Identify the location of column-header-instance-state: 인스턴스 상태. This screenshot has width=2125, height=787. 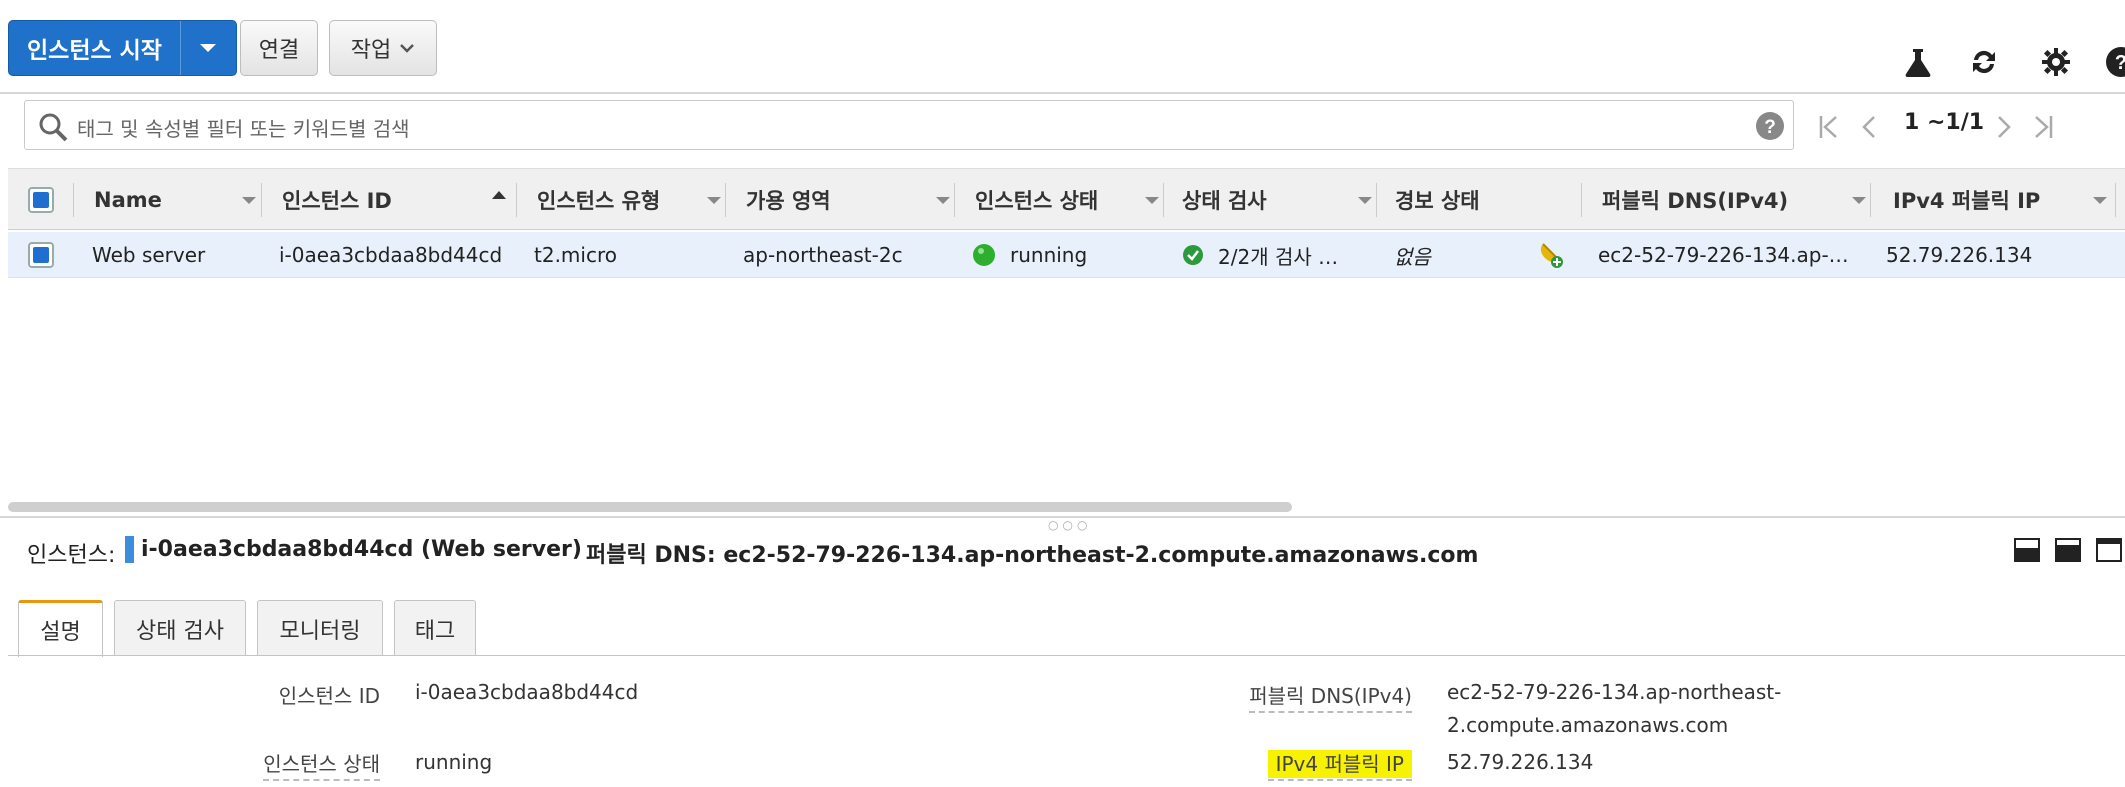
(1059, 200).